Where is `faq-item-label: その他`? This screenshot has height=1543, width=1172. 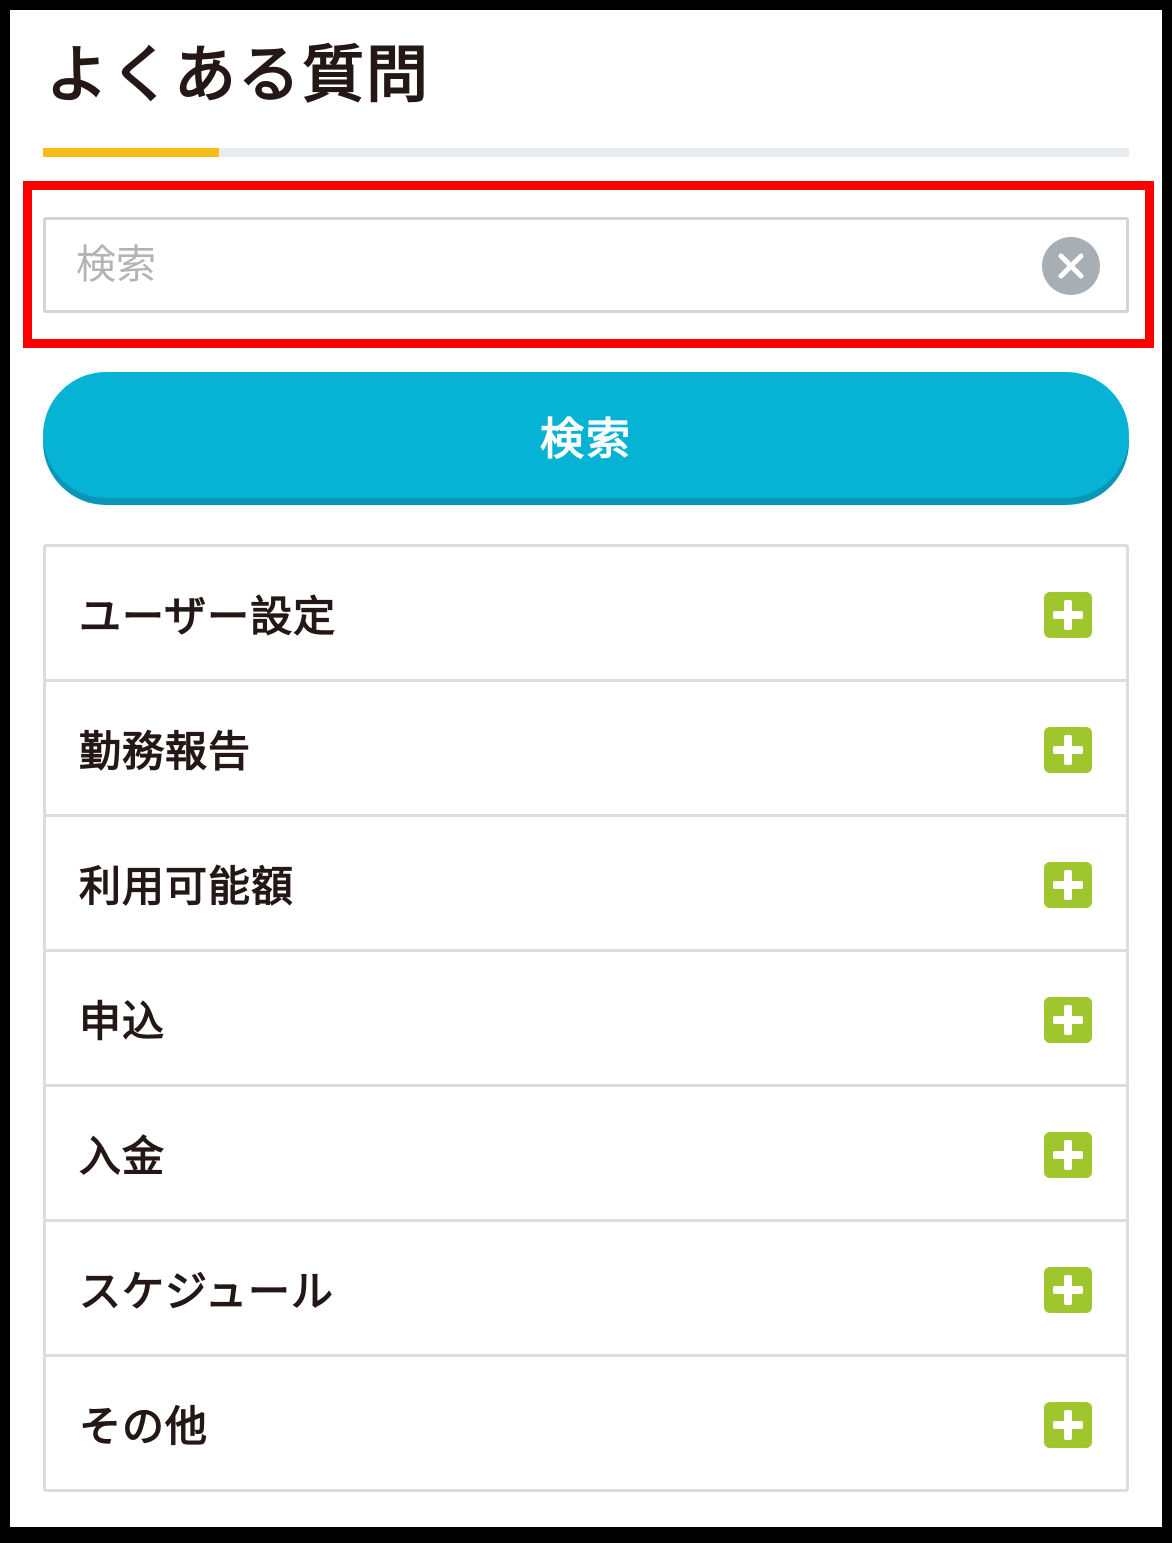
faq-item-label: その他 is located at coordinates (144, 1426).